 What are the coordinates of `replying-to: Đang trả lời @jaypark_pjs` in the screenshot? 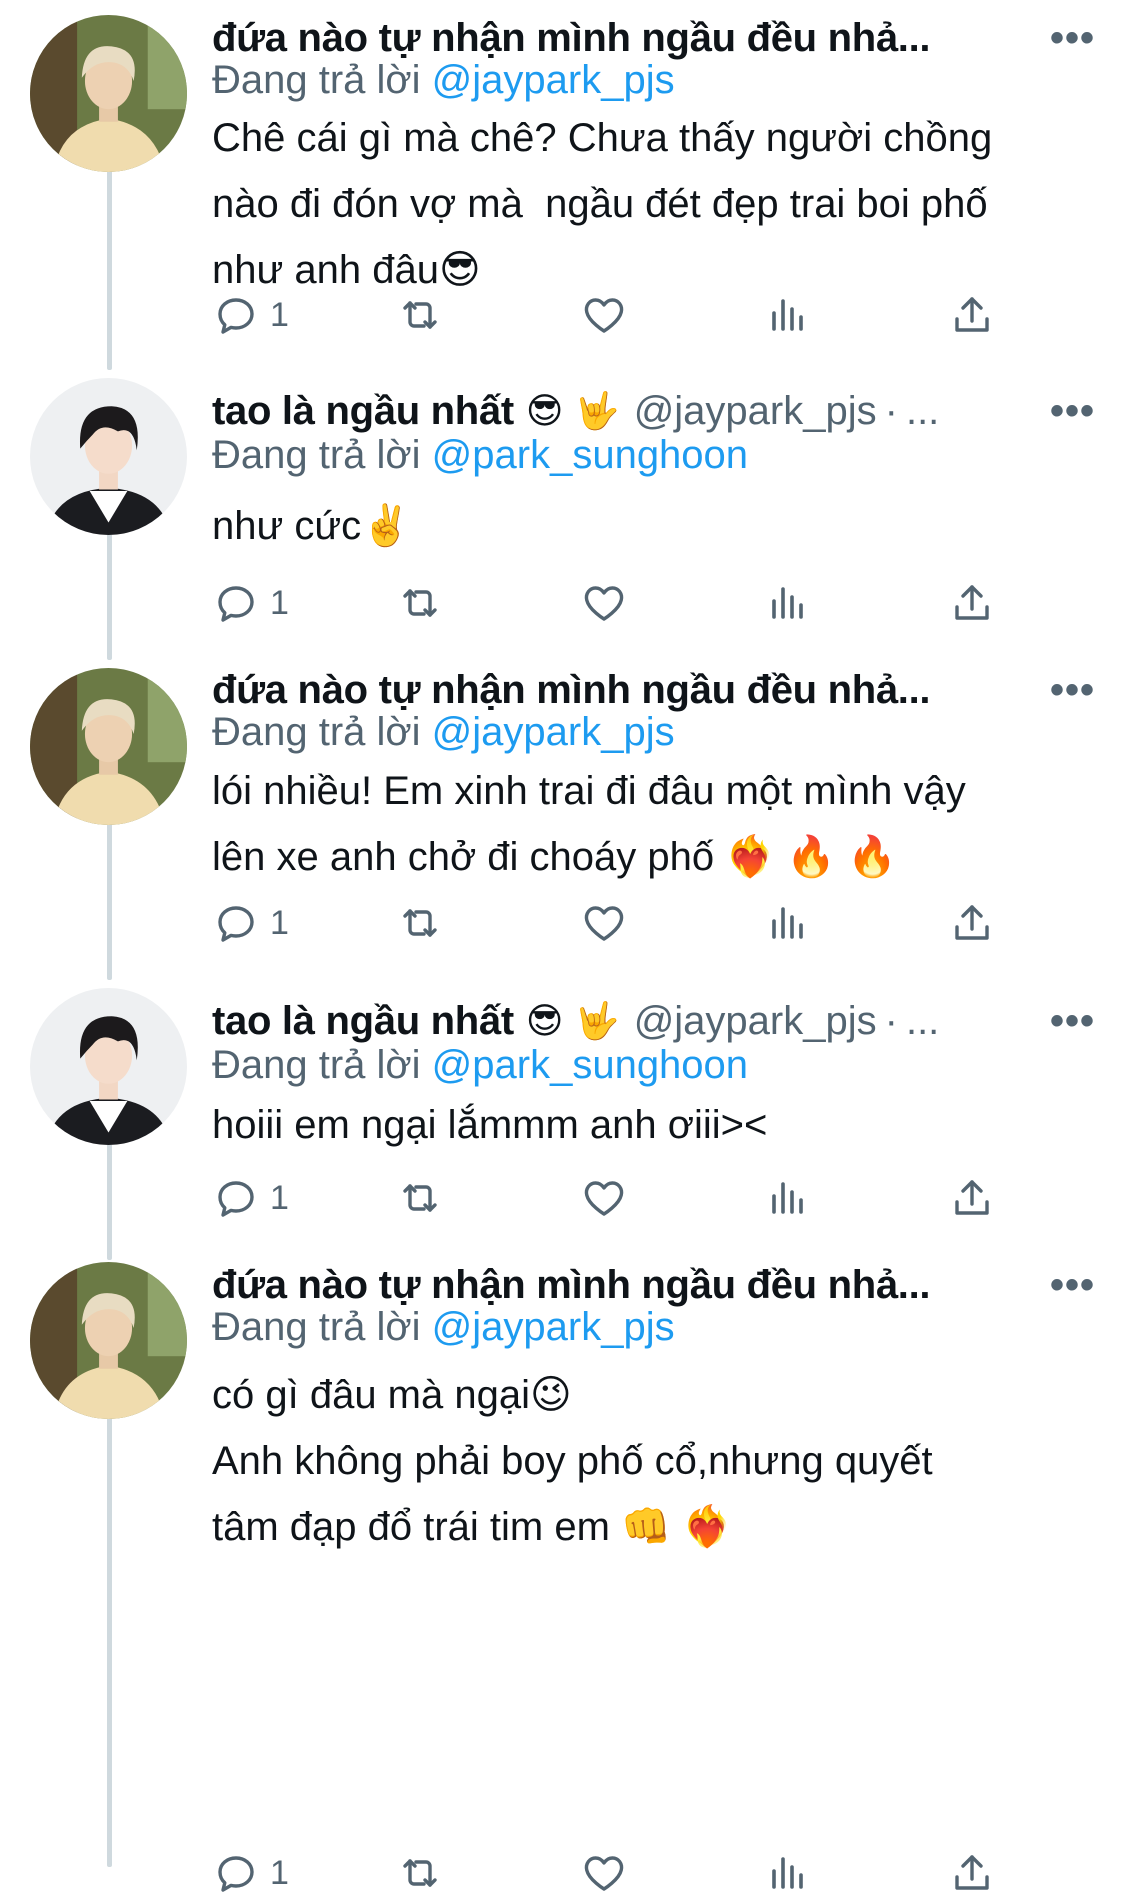 It's located at (443, 732).